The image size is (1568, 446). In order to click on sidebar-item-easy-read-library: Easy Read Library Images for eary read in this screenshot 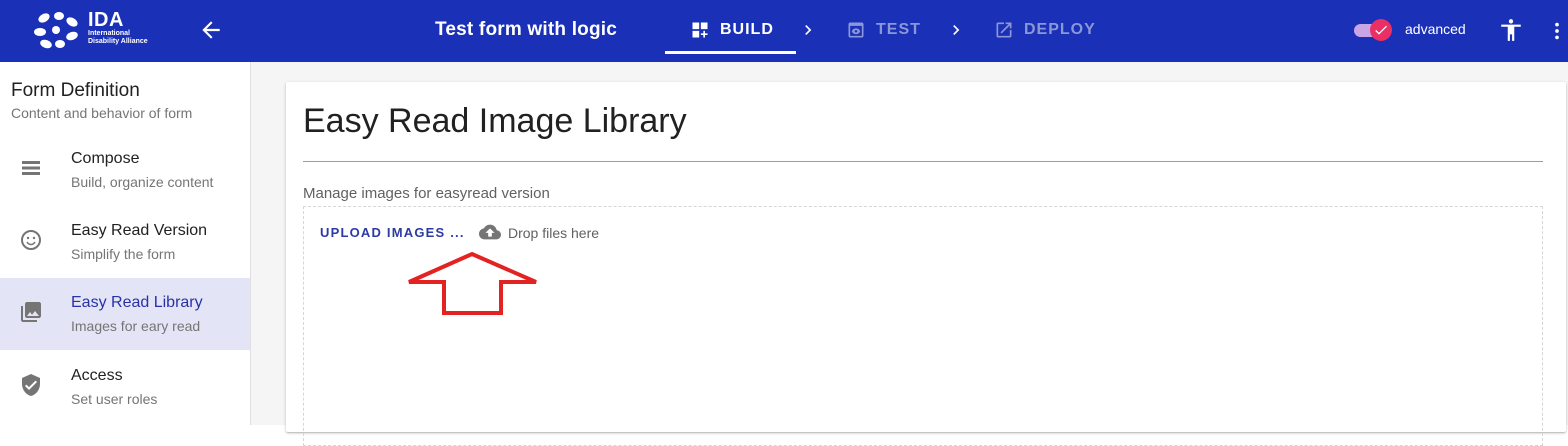, I will do `click(125, 314)`.